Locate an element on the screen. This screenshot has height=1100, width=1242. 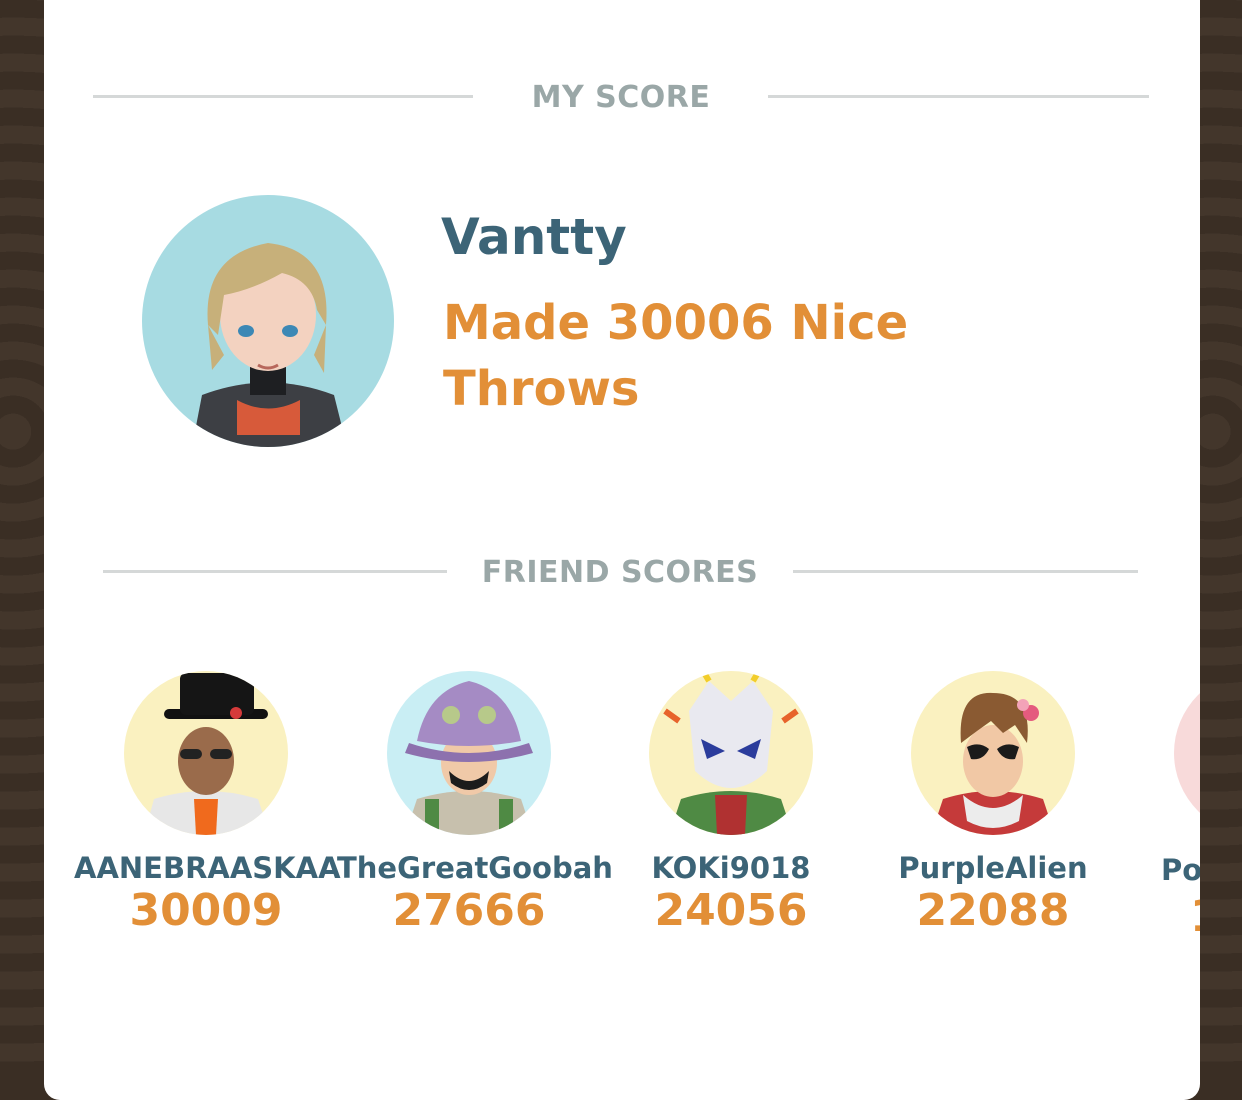
player-score-text: Made 30006 Nice Throws is located at coordinates (676, 356).